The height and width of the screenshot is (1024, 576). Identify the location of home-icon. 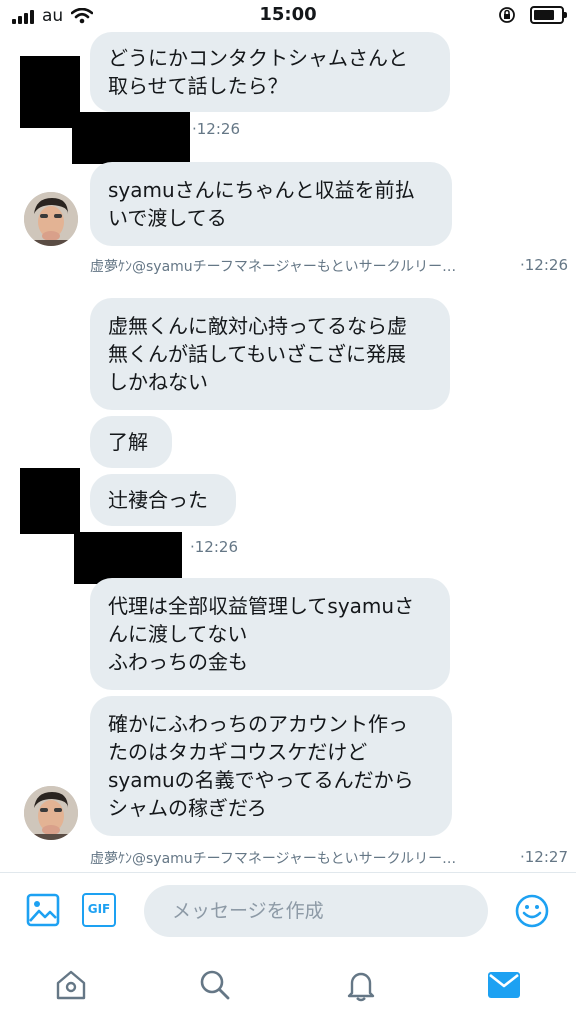
(71, 985).